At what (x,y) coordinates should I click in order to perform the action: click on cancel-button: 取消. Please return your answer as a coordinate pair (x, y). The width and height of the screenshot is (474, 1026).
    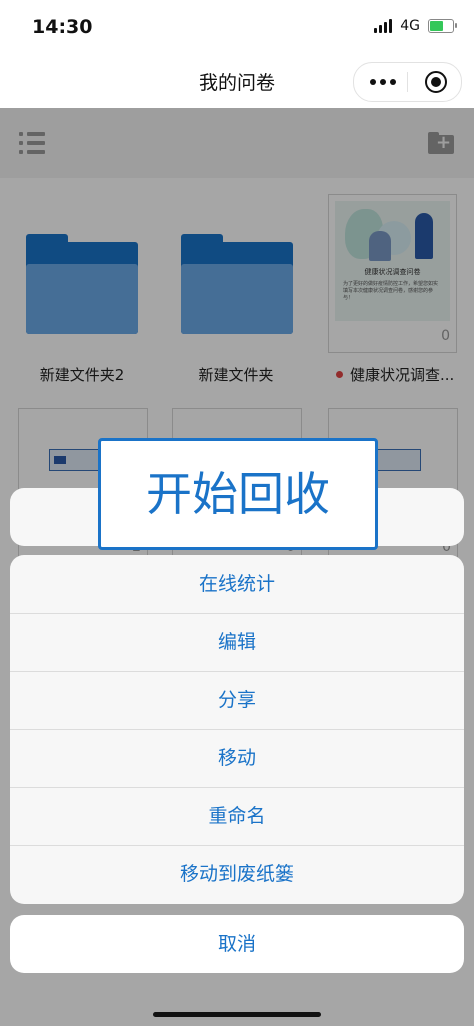
    Looking at the image, I should click on (237, 944).